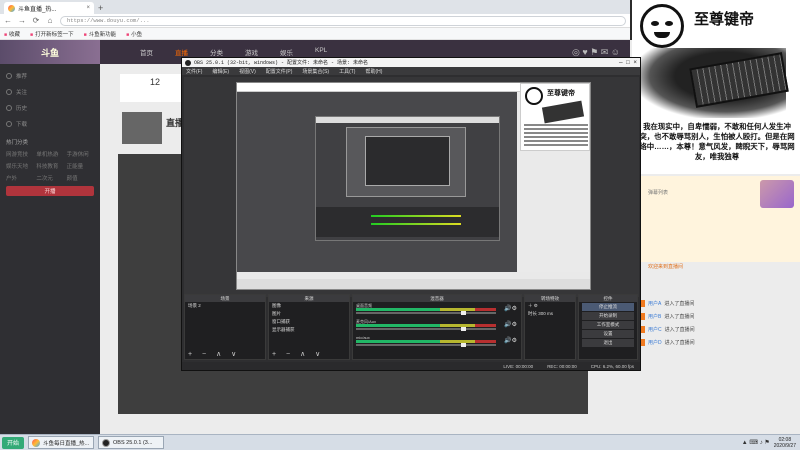 The image size is (800, 450). Describe the element at coordinates (612, 366) in the screenshot. I see `cpu-fps: CPU: 6.2%, 60.00 fps` at that location.